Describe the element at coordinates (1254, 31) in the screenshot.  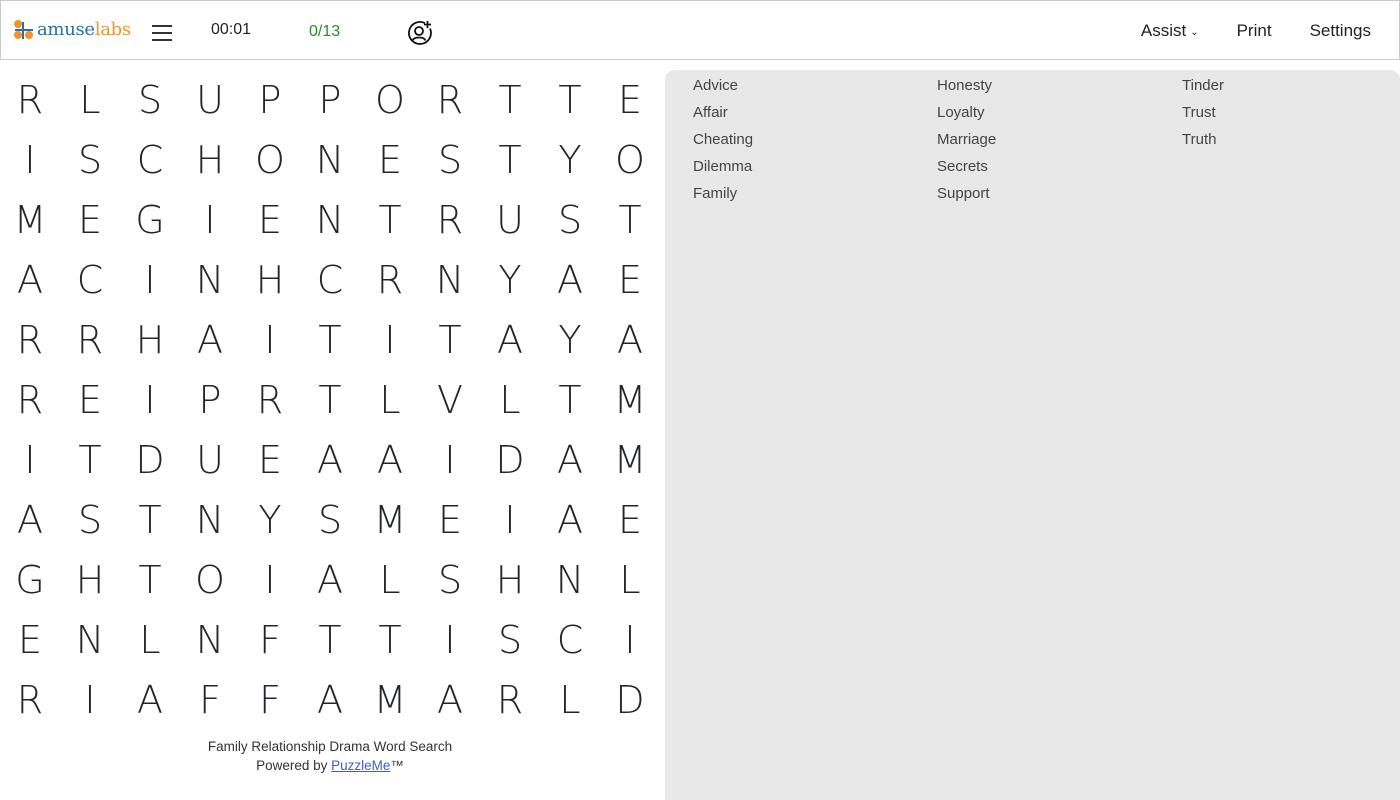
I see `print-button: Print` at that location.